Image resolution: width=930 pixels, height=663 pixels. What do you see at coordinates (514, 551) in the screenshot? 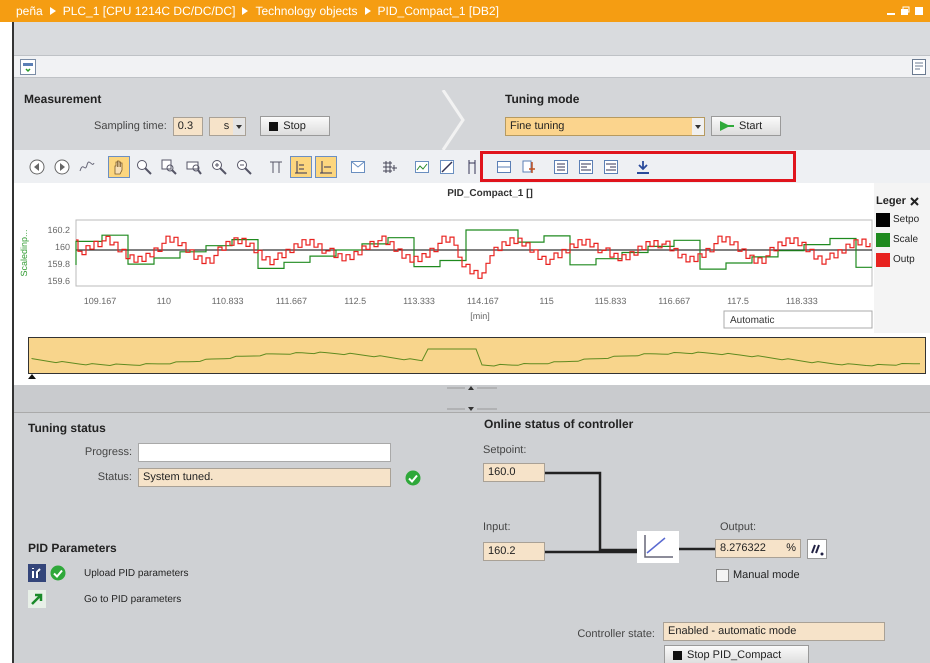
I see `input-field: 160.2` at bounding box center [514, 551].